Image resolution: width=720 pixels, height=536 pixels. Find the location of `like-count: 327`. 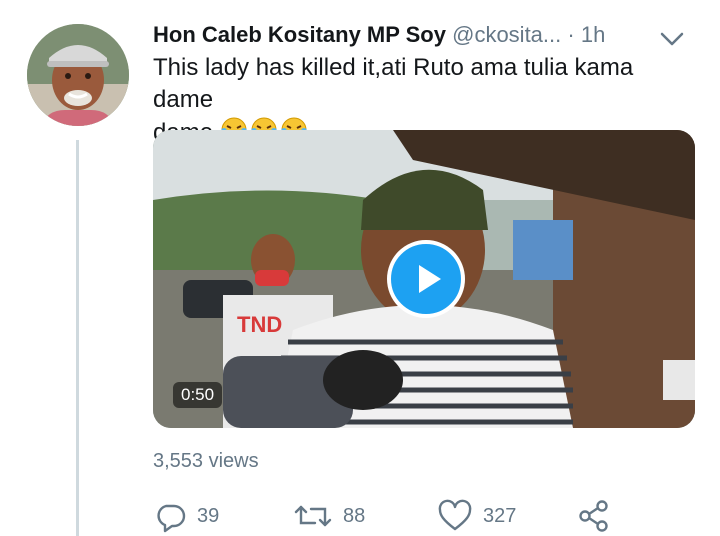

like-count: 327 is located at coordinates (500, 515).